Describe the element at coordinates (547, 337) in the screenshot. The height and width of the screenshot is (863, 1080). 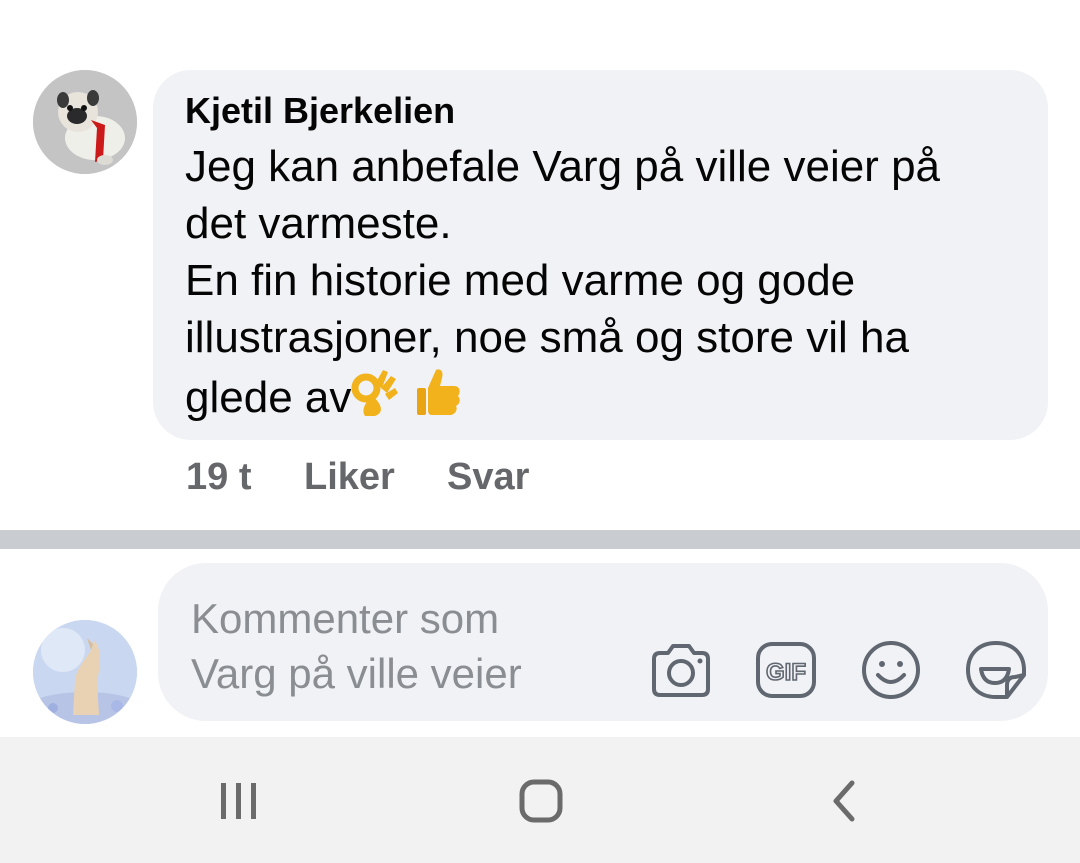
I see `comment-line: illustrasjoner, noe små og store vil ha` at that location.